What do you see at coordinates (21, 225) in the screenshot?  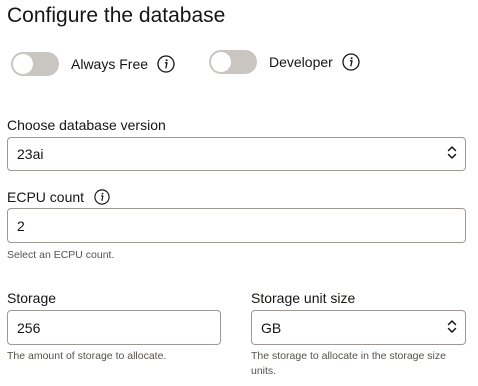 I see `ecpu-value: 2` at bounding box center [21, 225].